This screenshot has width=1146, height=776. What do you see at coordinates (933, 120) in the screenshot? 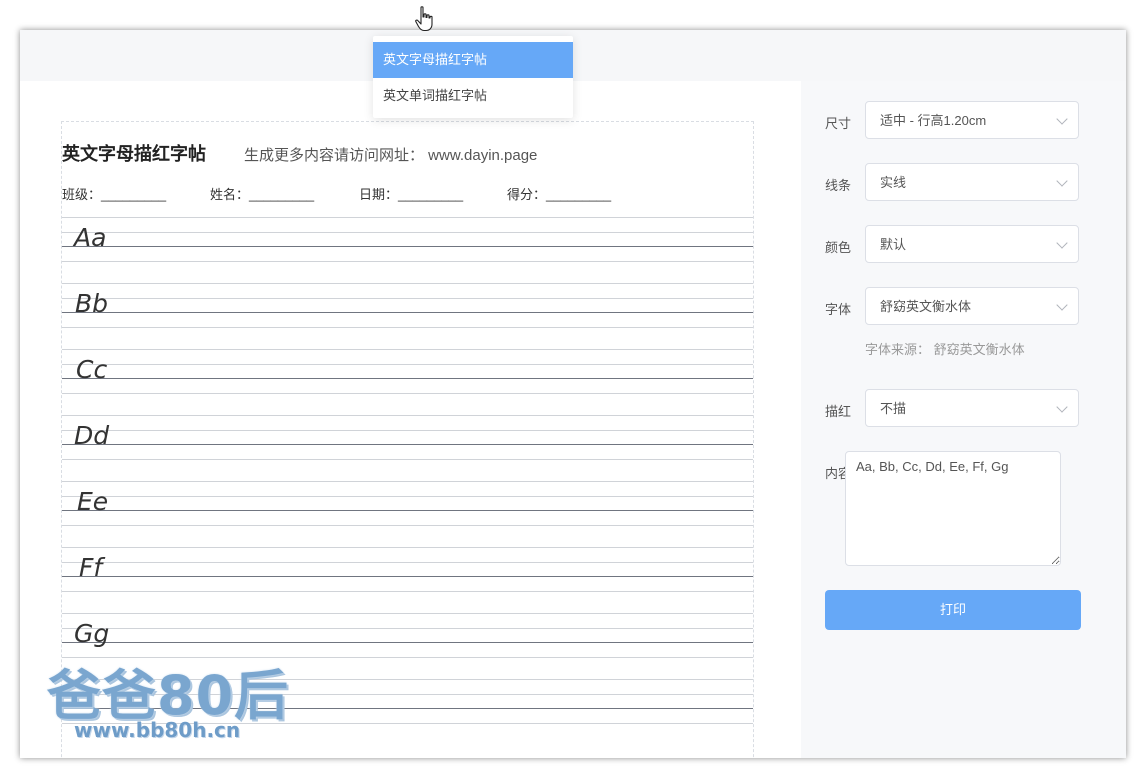
I see `size-select-value: 适中 - 行高1.20cm` at bounding box center [933, 120].